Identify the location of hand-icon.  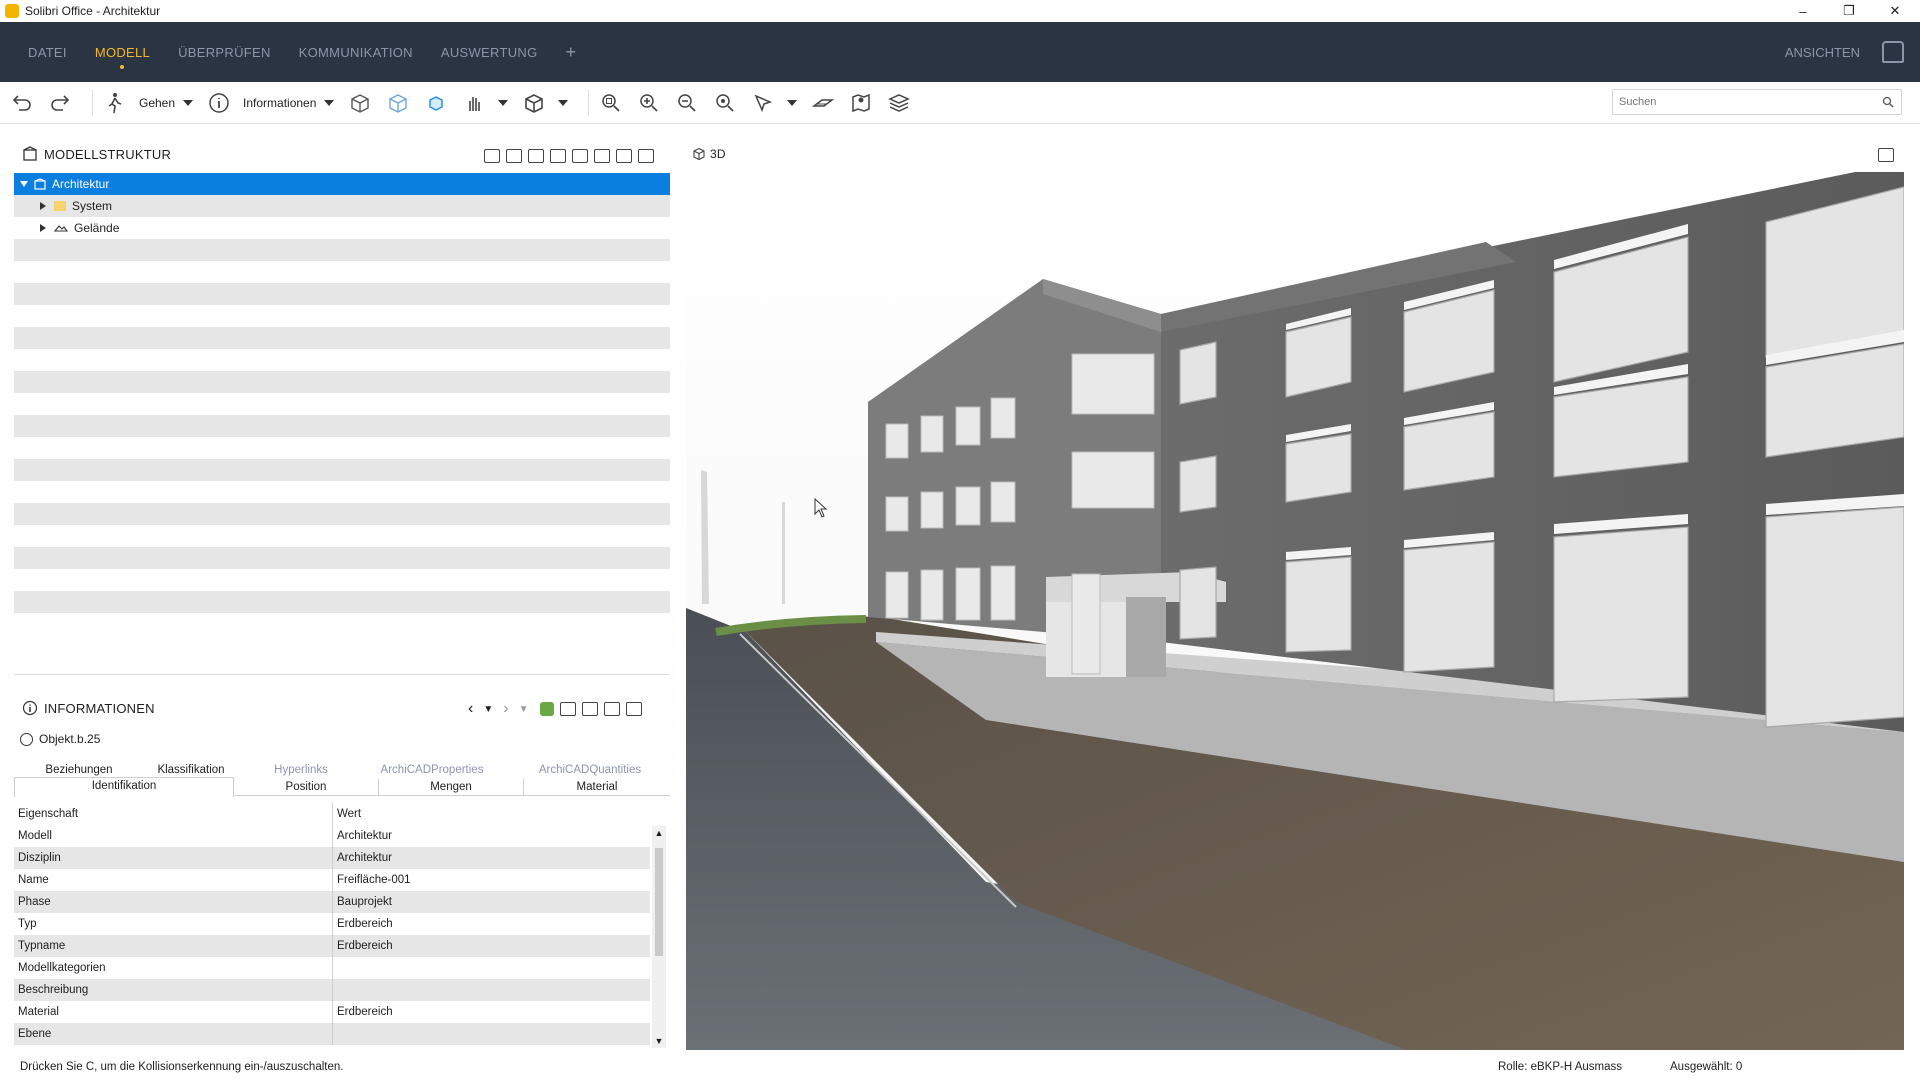
(474, 103).